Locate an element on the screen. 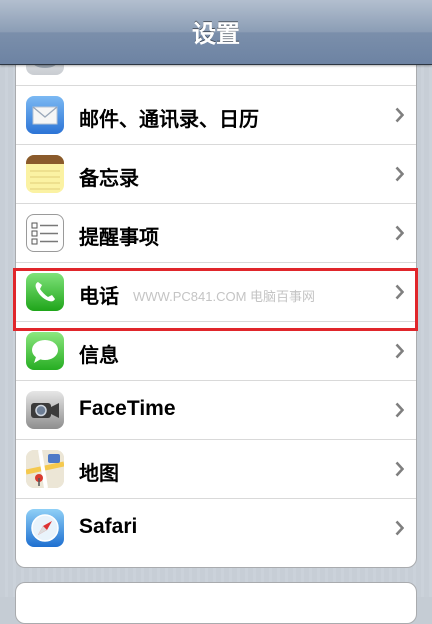 Image resolution: width=432 pixels, height=624 pixels. settings-row-facetime: FaceTime is located at coordinates (216, 410).